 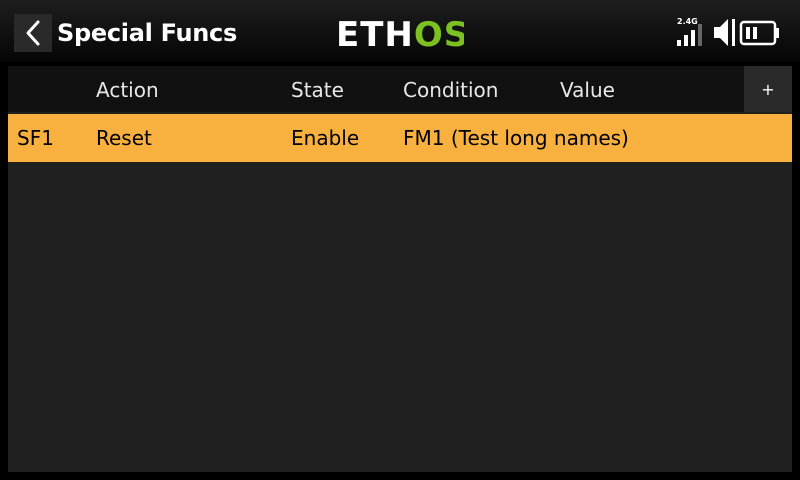 What do you see at coordinates (400, 89) in the screenshot?
I see `table-header: Action State Condition Value +` at bounding box center [400, 89].